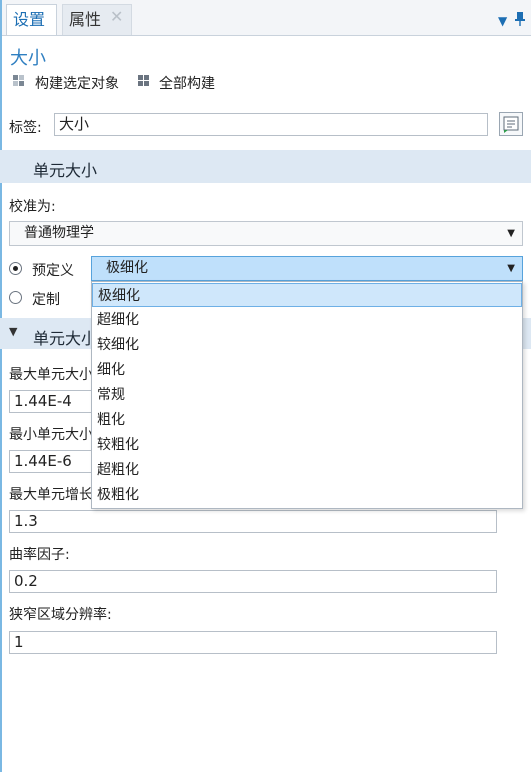 The image size is (531, 772). I want to click on radio-predefined-label: 预定义, so click(53, 270).